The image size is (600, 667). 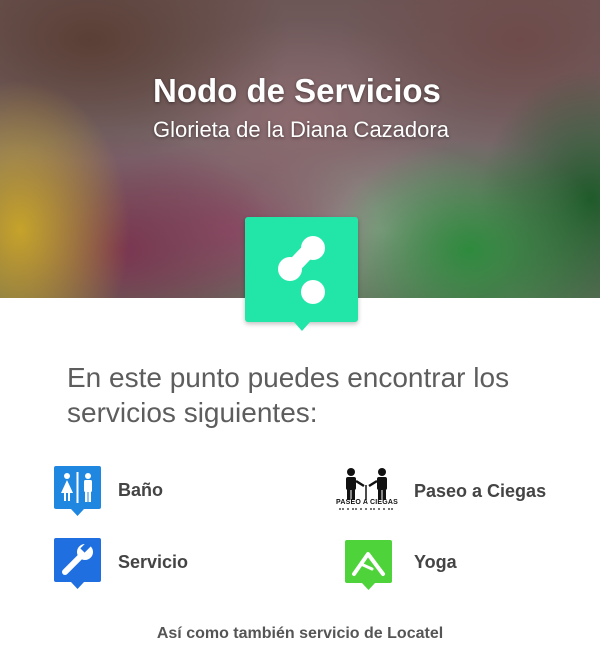 What do you see at coordinates (300, 633) in the screenshot?
I see `footer-note: Así como también servicio de Locatel` at bounding box center [300, 633].